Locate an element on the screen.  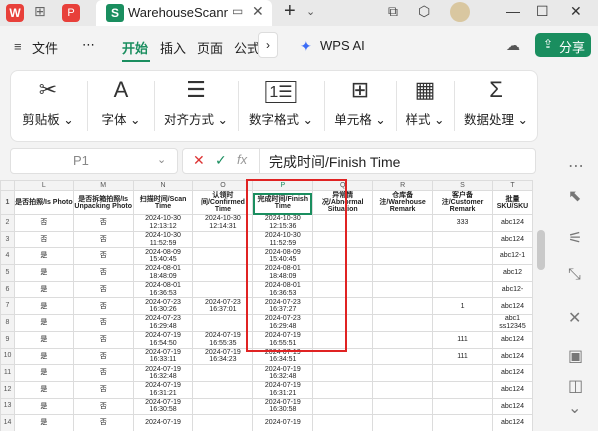
minimize-icon: — is located at coordinates (513, 11).